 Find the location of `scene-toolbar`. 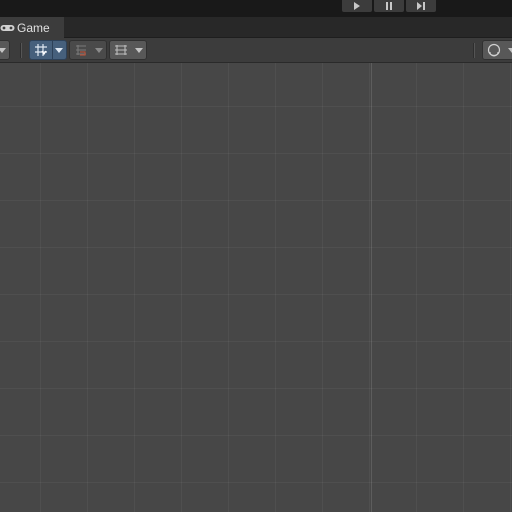

scene-toolbar is located at coordinates (256, 50).